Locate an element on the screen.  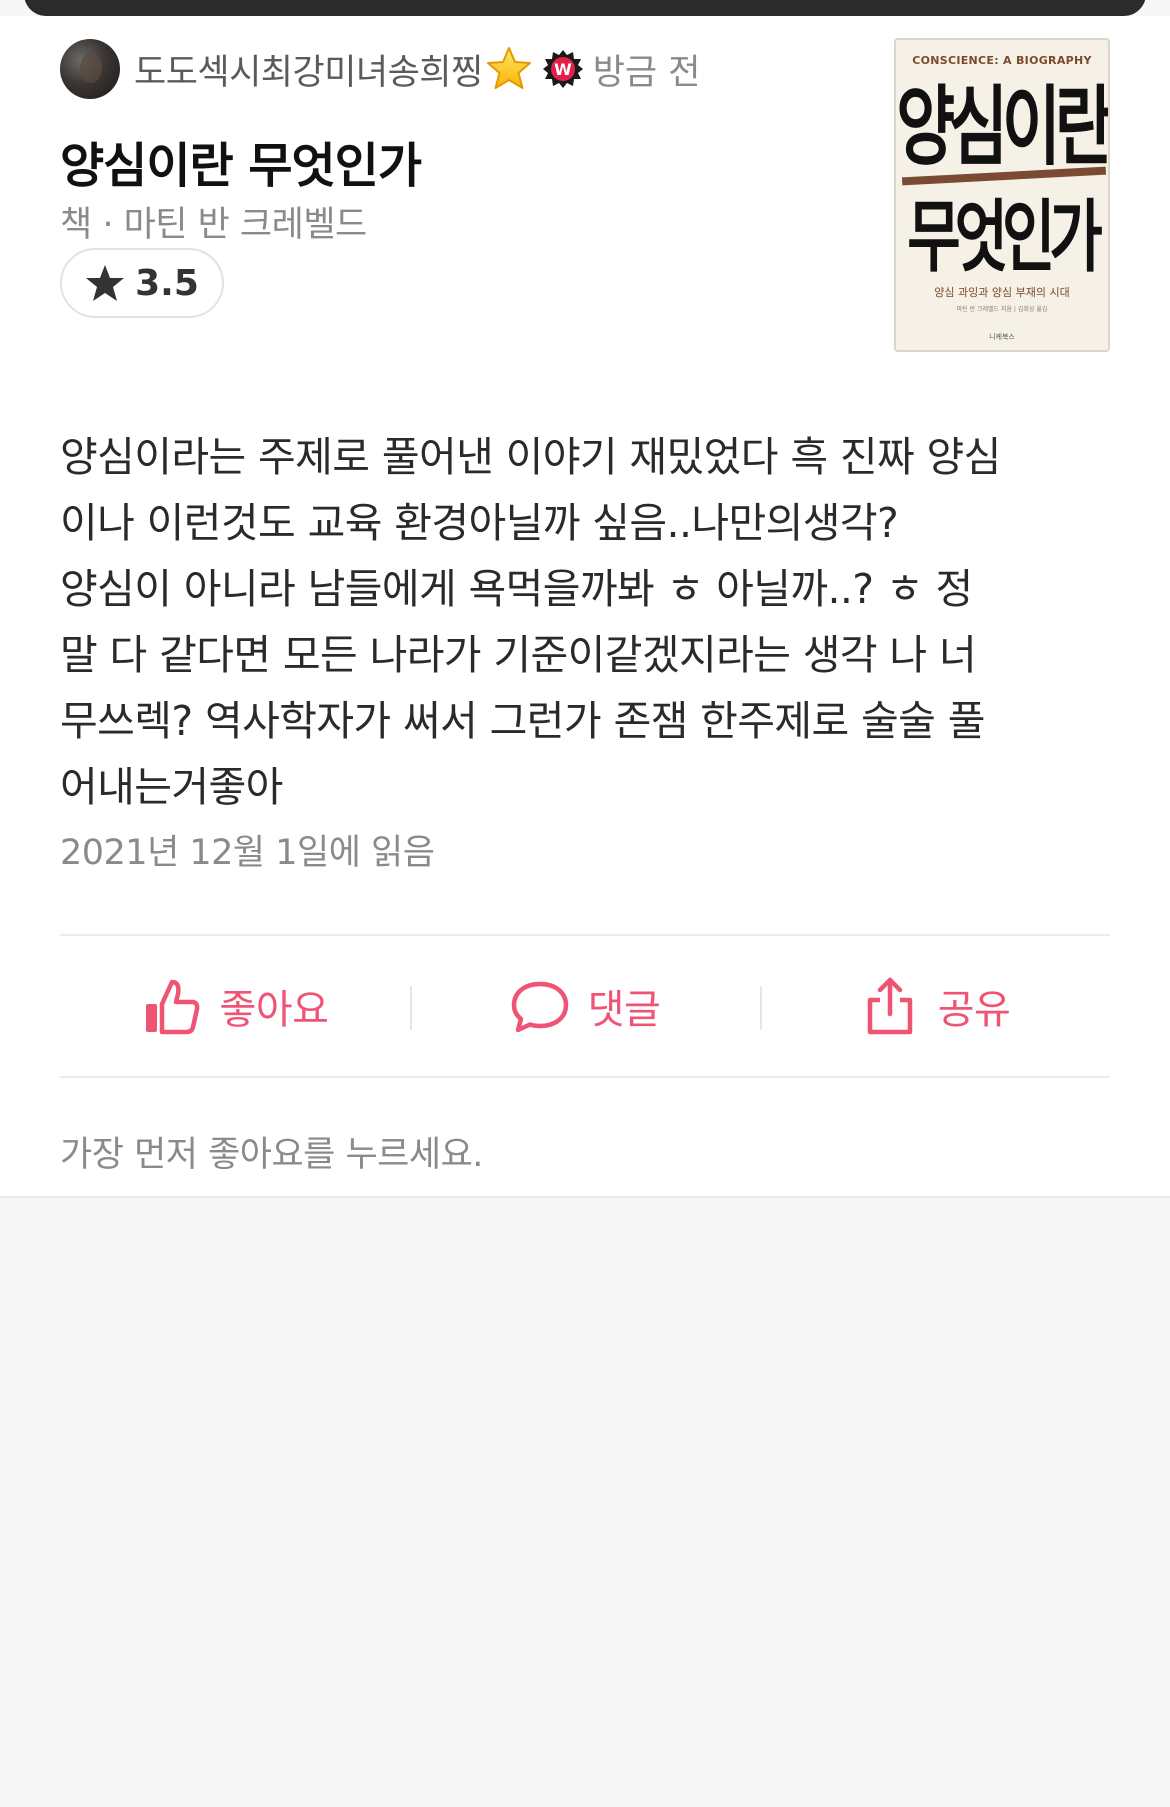
author-name: 도도섹시최강미녀송희찡 is located at coordinates (308, 69).